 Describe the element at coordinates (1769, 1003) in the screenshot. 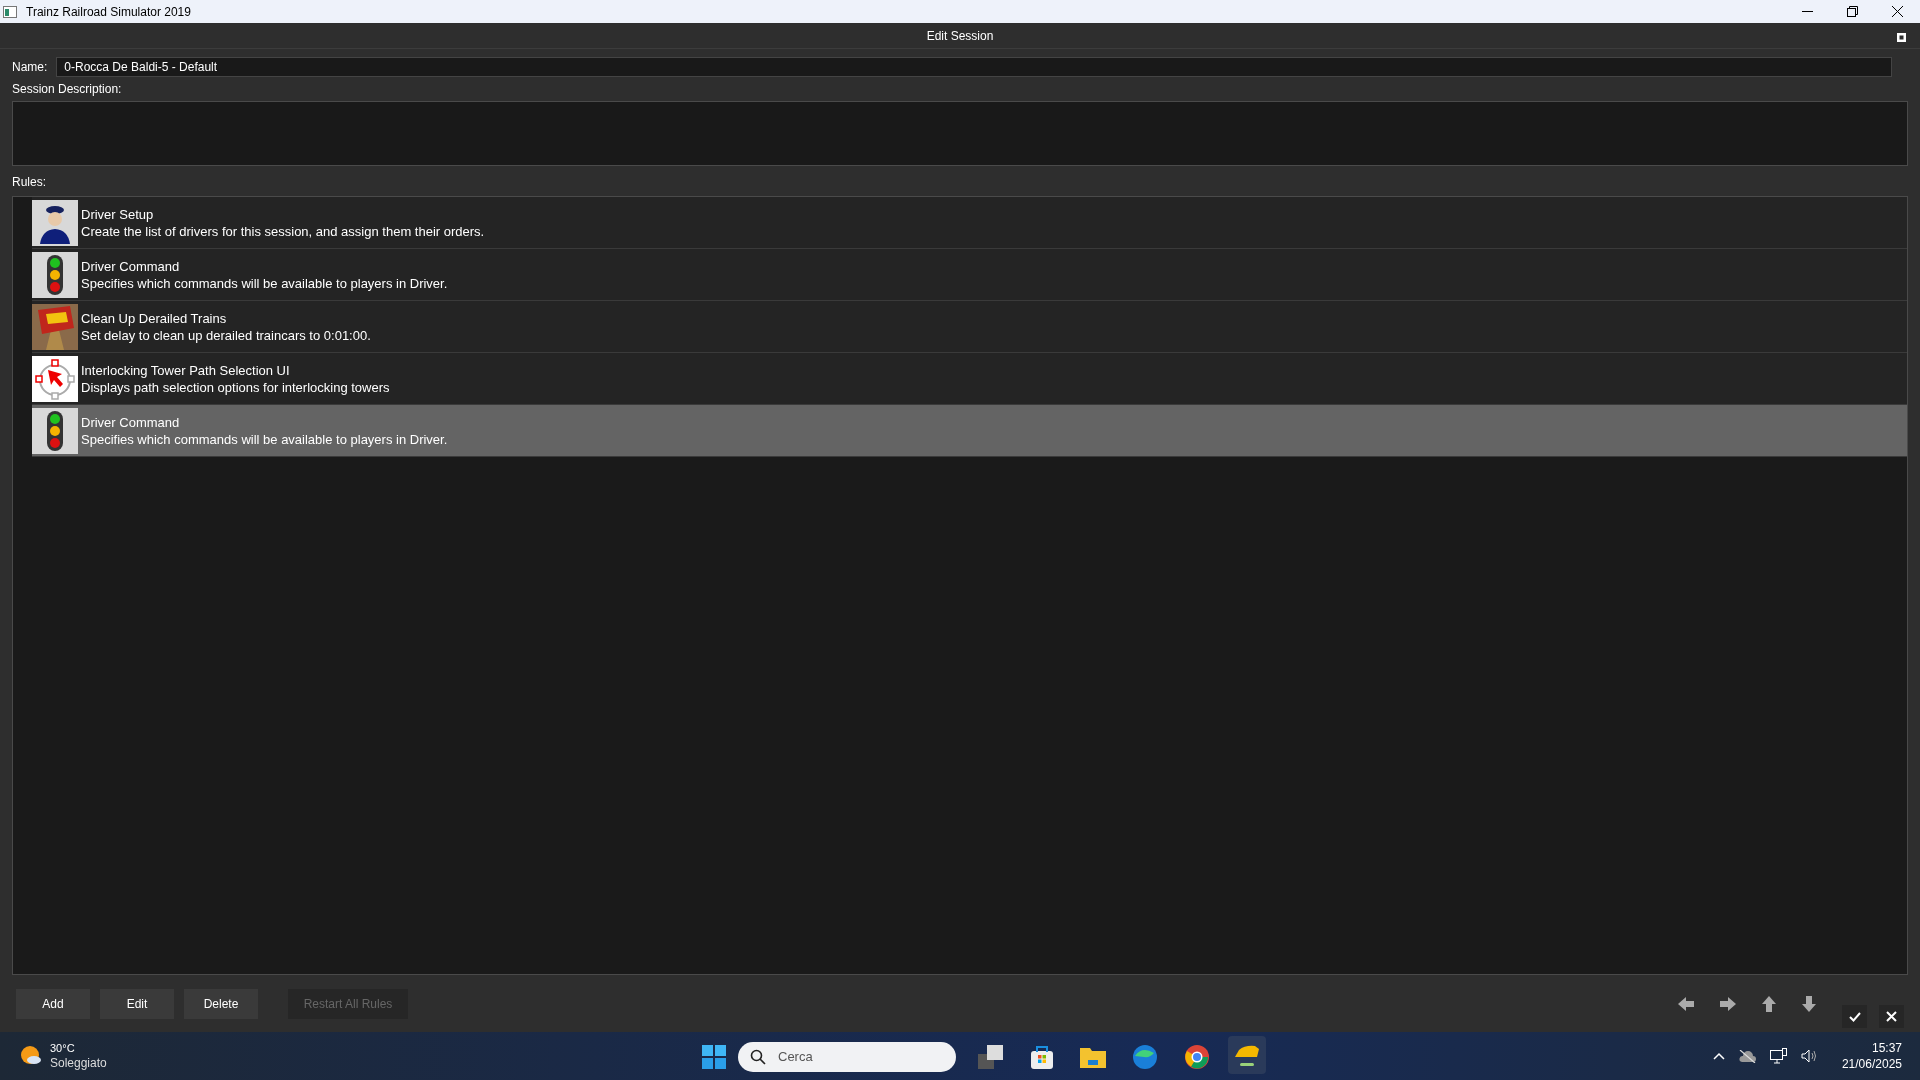

I see `arrow-up-icon` at that location.